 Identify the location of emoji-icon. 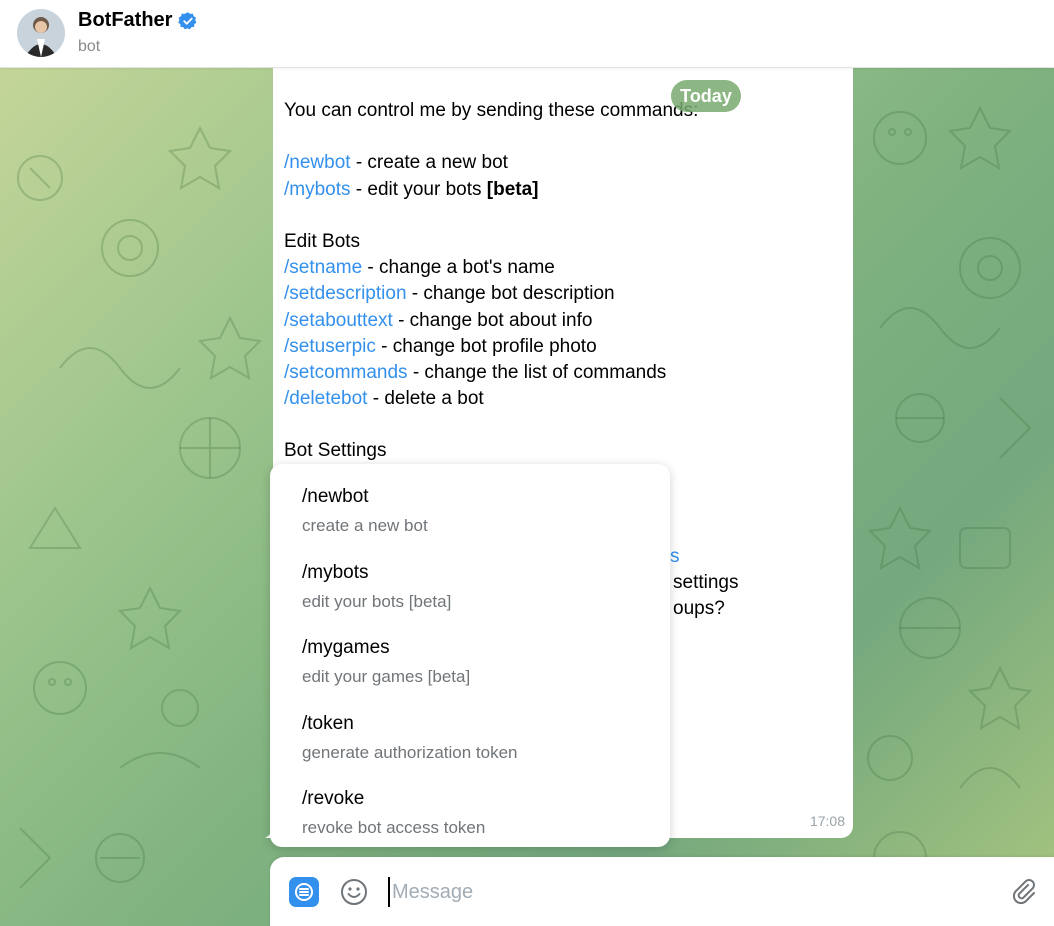
(354, 892).